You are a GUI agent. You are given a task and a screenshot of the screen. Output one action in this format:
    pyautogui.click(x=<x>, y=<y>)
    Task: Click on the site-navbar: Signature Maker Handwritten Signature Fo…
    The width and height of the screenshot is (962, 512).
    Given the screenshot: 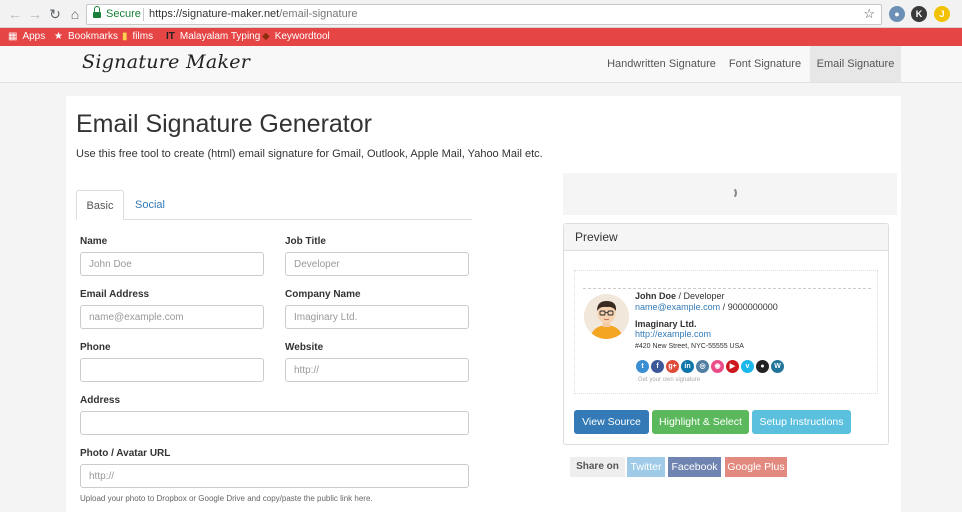 What is the action you would take?
    pyautogui.click(x=481, y=64)
    